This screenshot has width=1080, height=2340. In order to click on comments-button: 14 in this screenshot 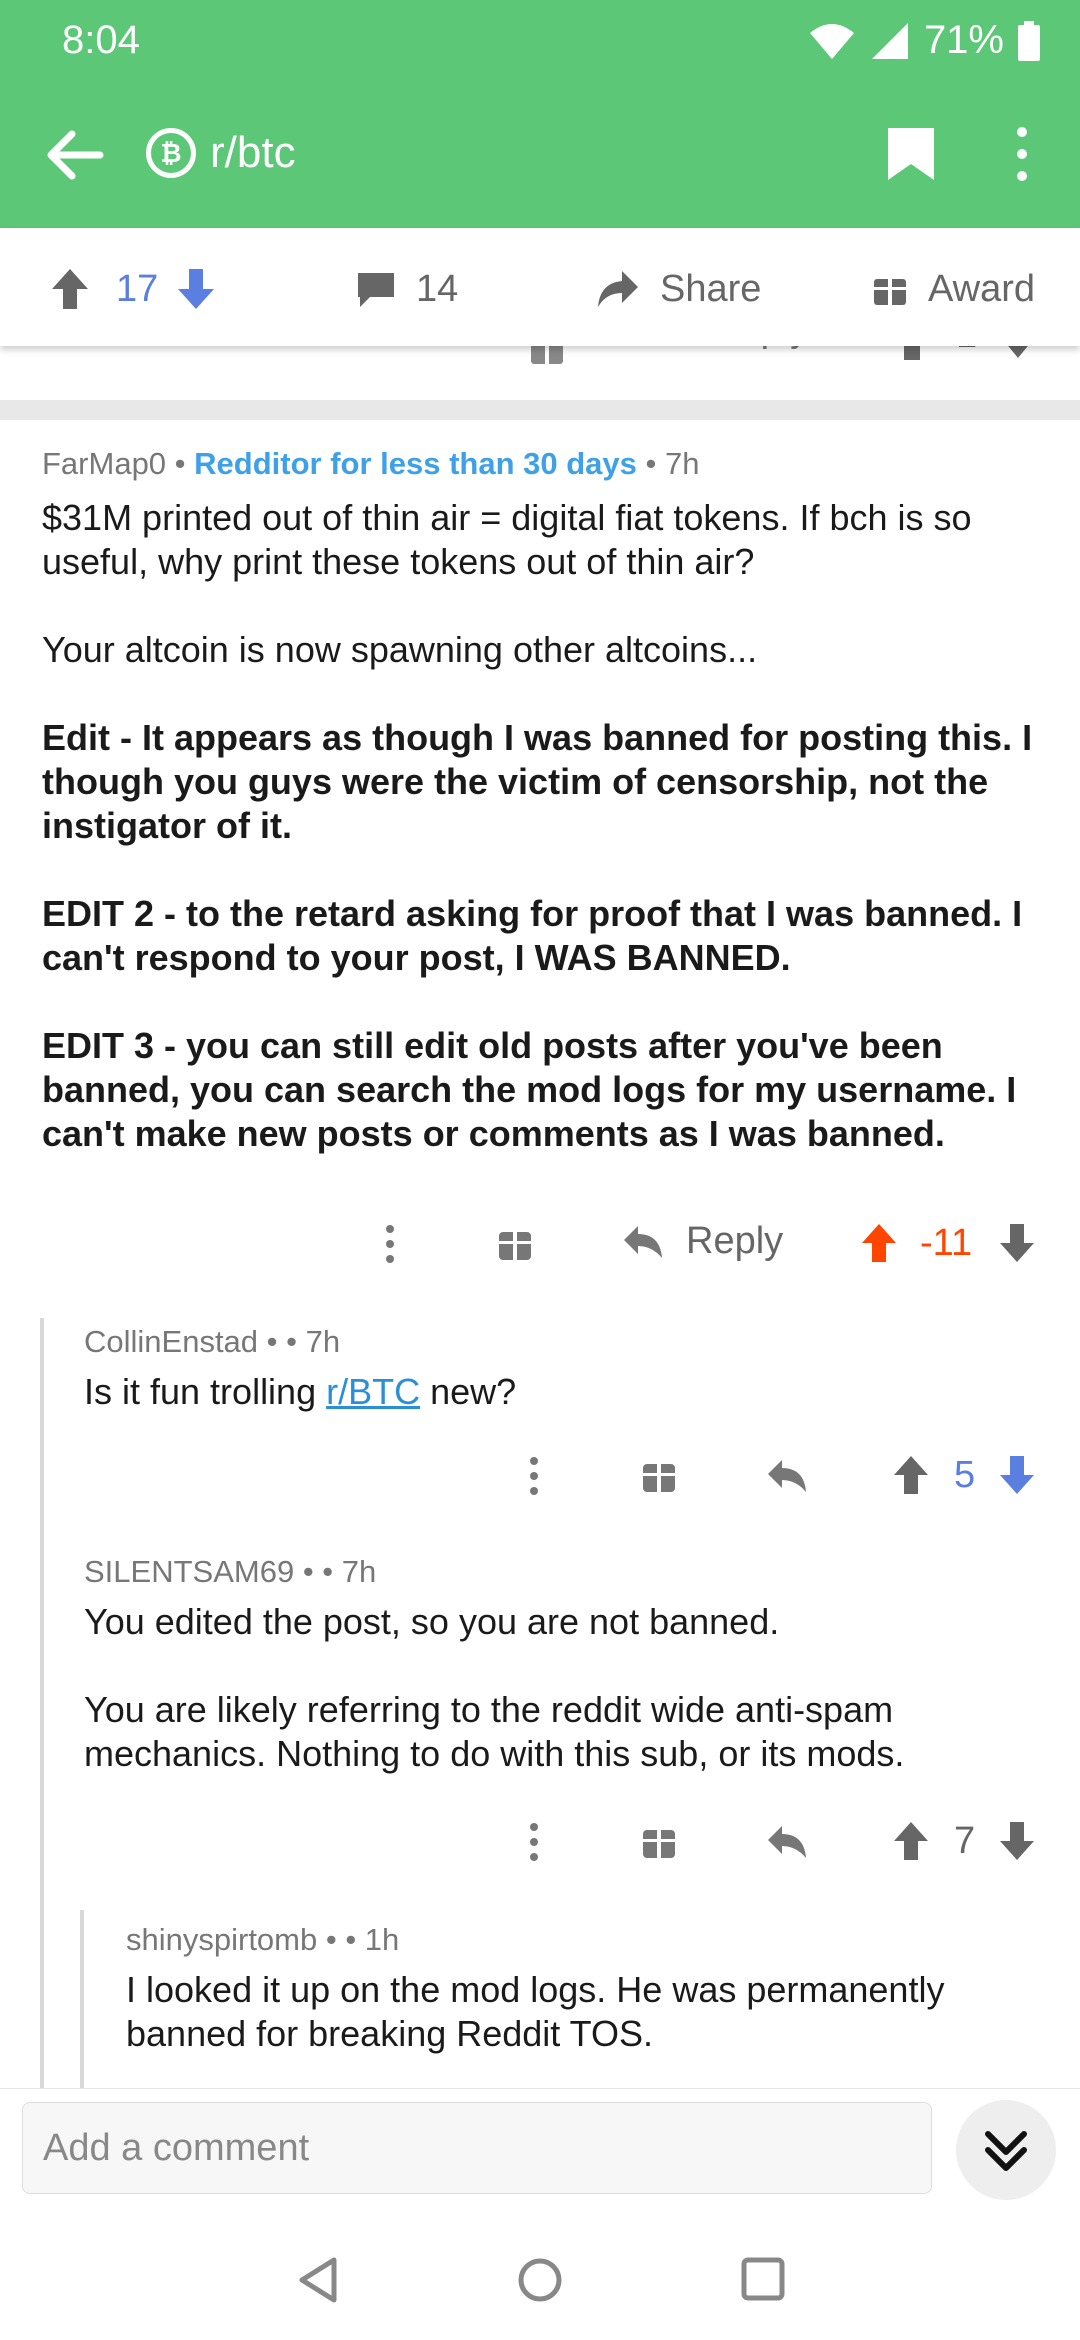, I will do `click(407, 289)`.